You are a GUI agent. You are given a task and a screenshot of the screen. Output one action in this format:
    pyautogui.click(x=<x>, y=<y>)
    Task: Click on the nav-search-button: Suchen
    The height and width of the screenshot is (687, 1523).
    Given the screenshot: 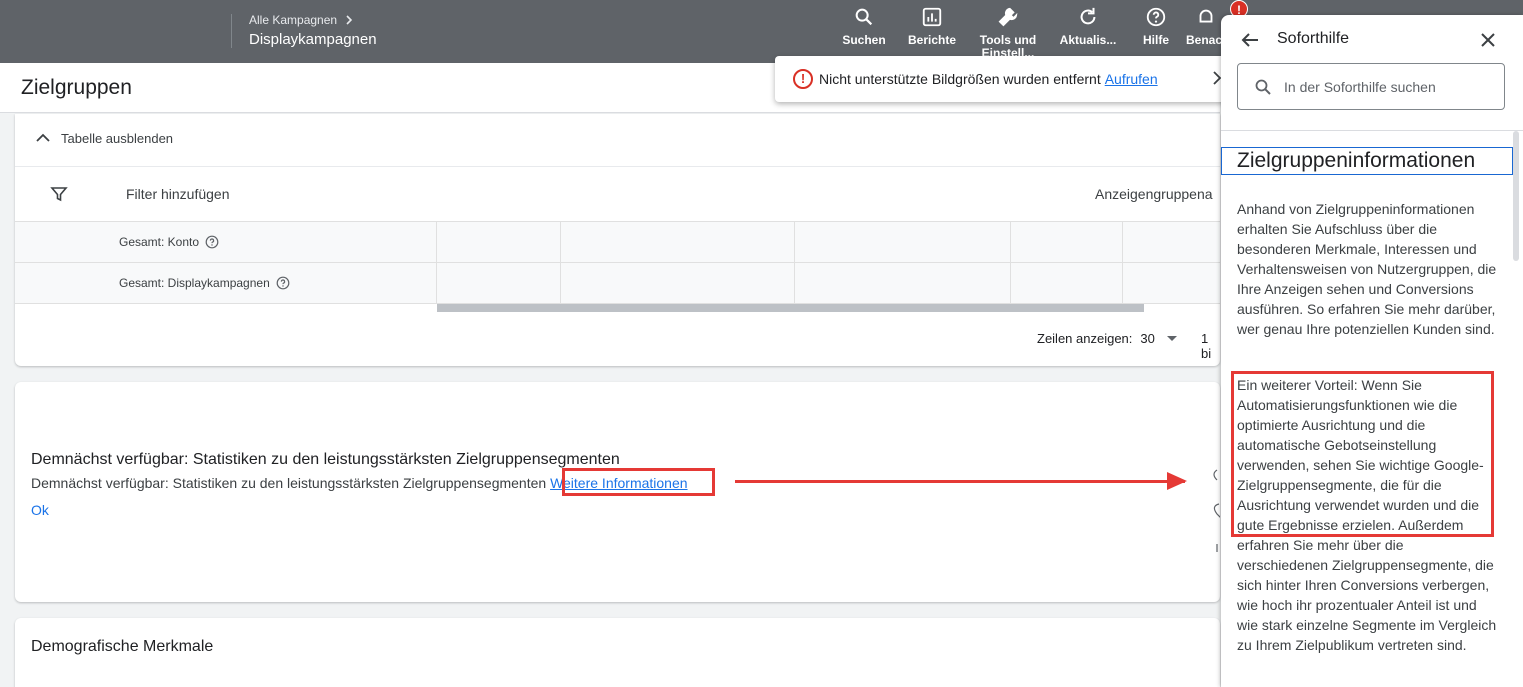 What is the action you would take?
    pyautogui.click(x=864, y=26)
    